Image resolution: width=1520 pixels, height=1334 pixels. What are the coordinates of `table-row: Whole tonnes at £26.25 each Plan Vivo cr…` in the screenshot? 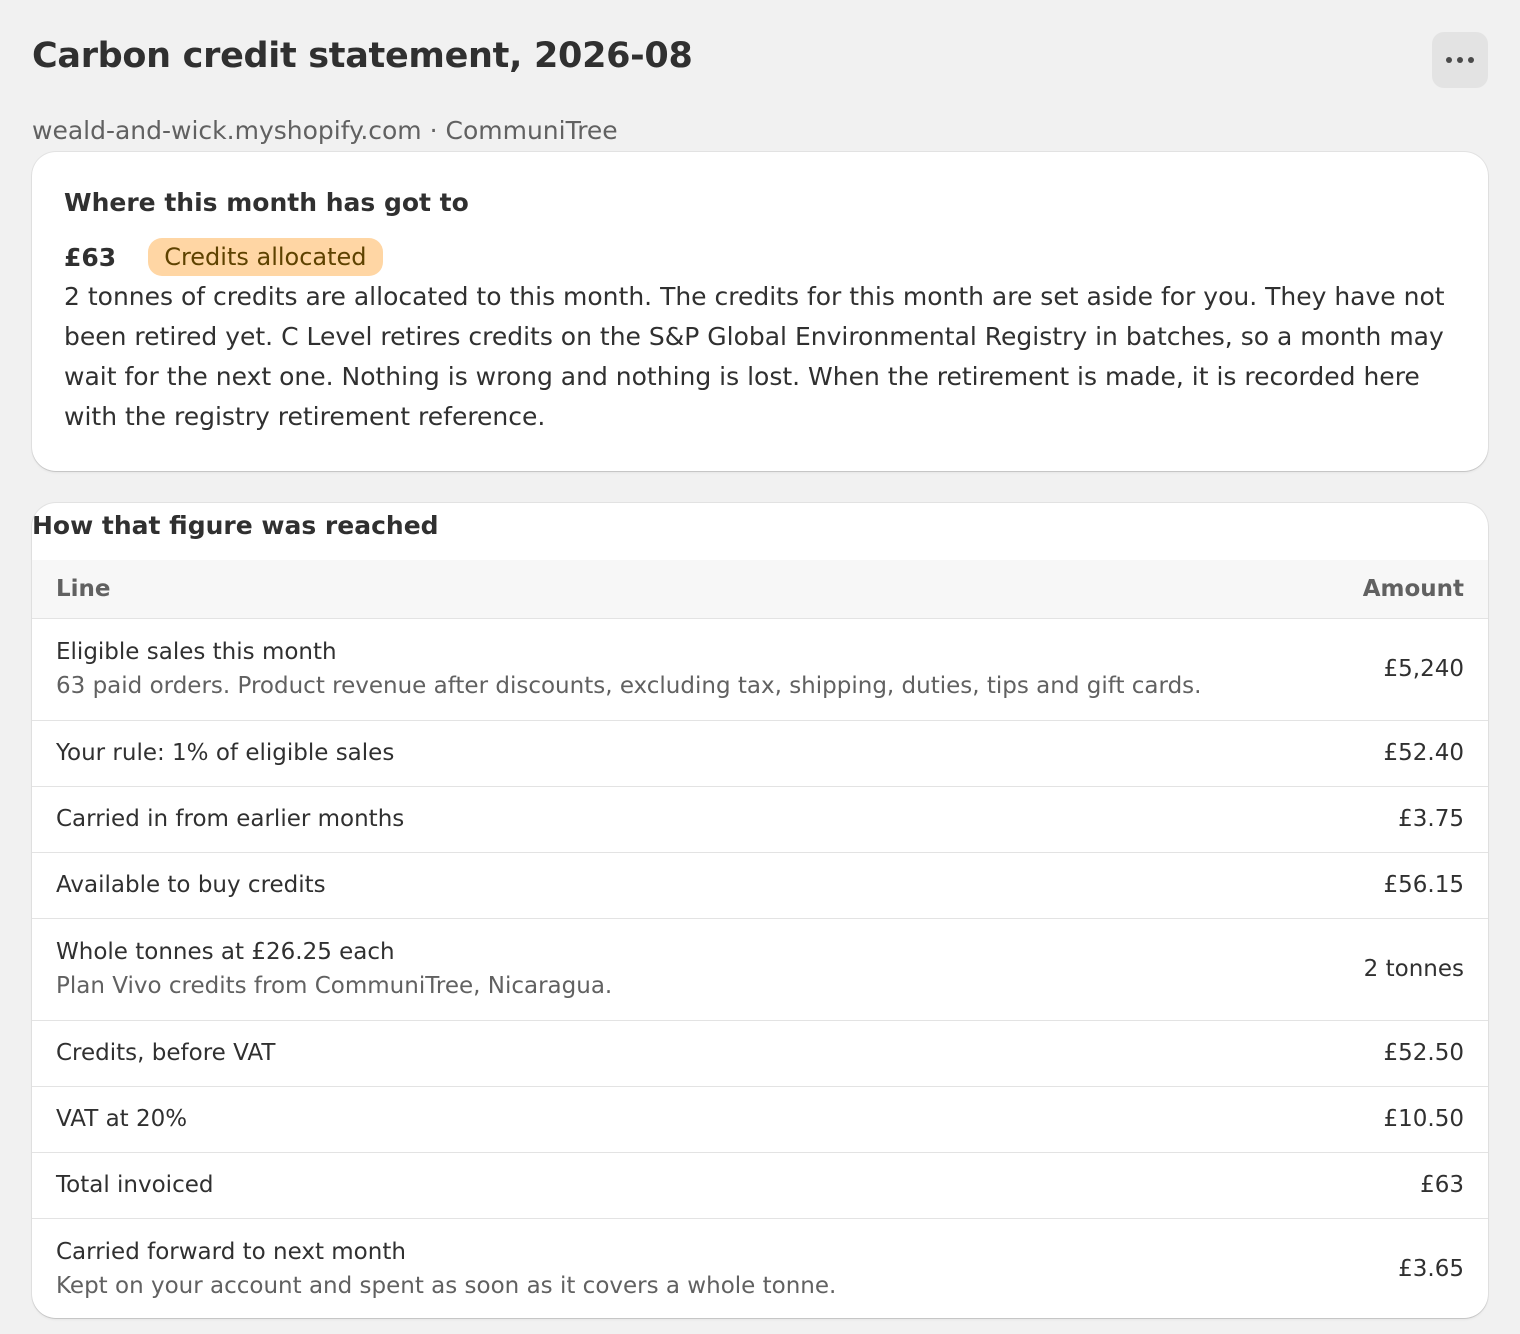 It's located at (760, 969).